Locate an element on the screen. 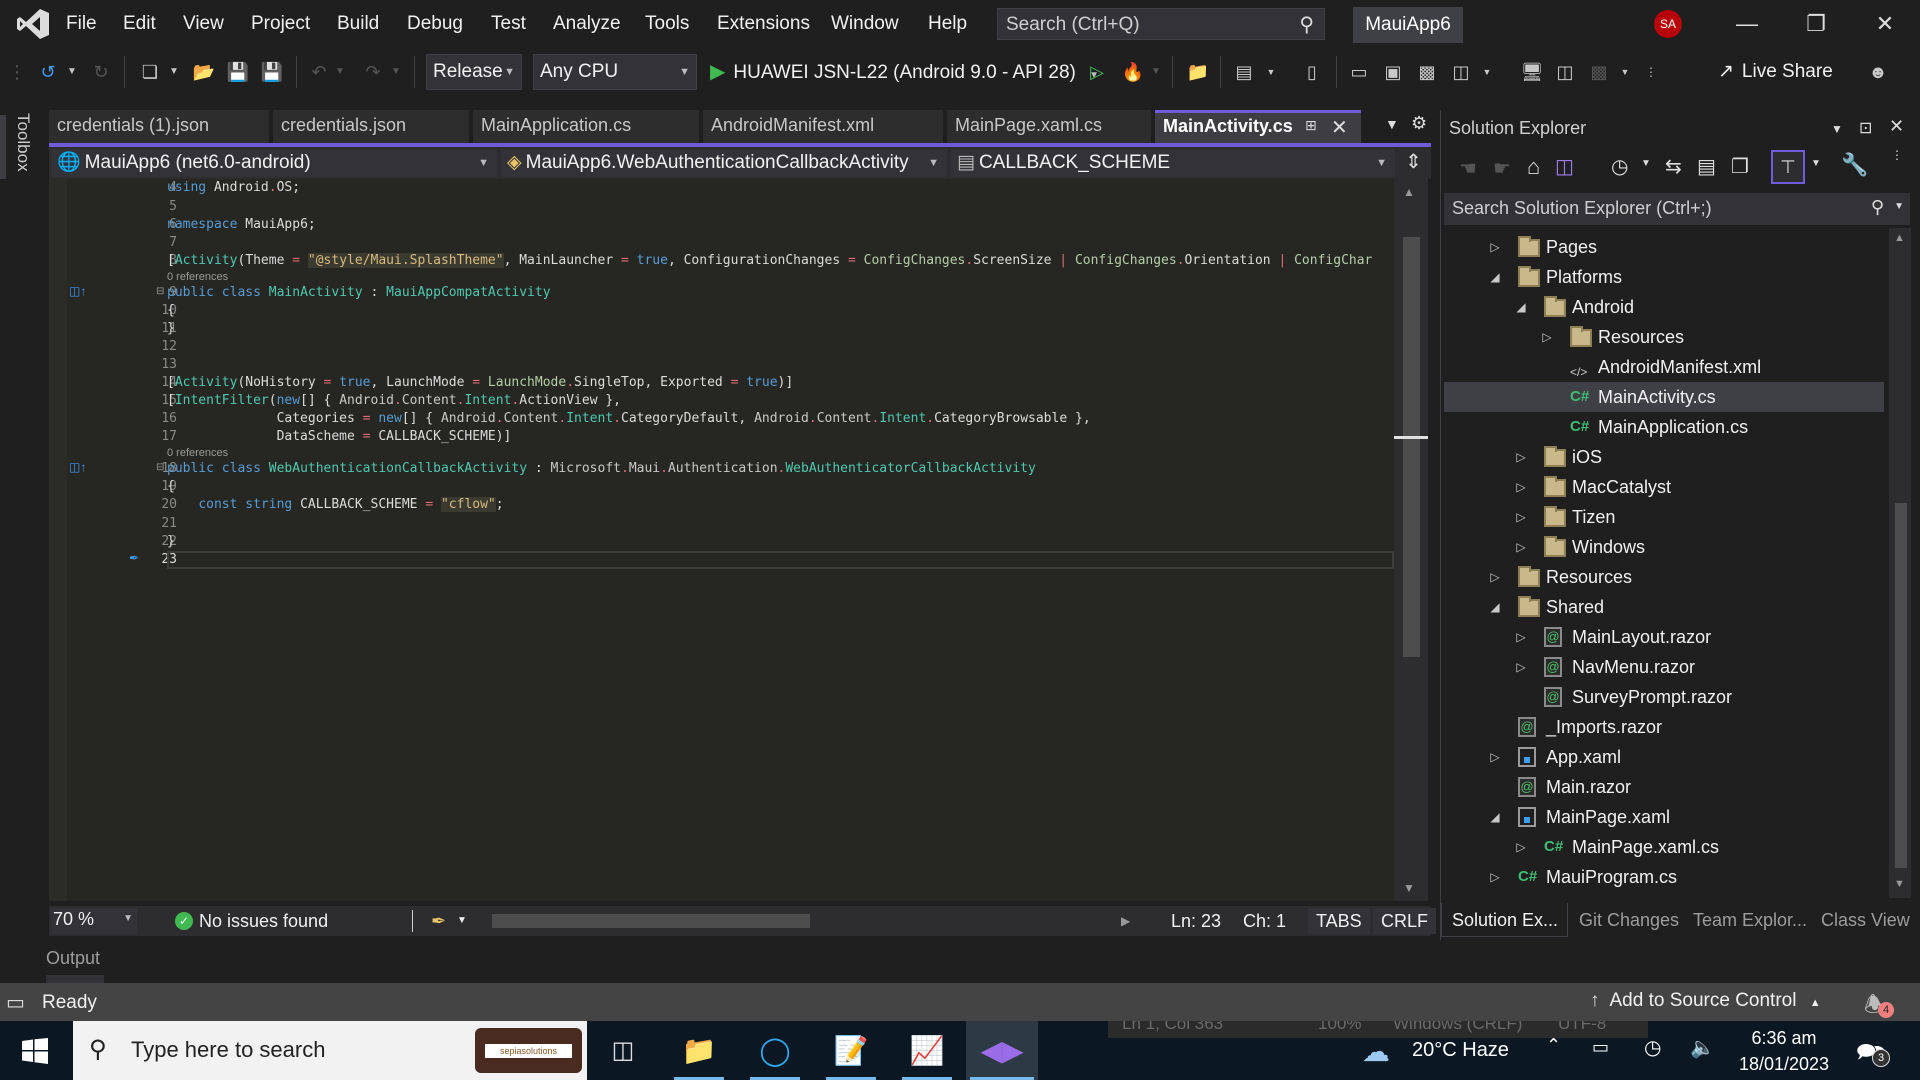 The width and height of the screenshot is (1920, 1080). menu-build: Build is located at coordinates (358, 24).